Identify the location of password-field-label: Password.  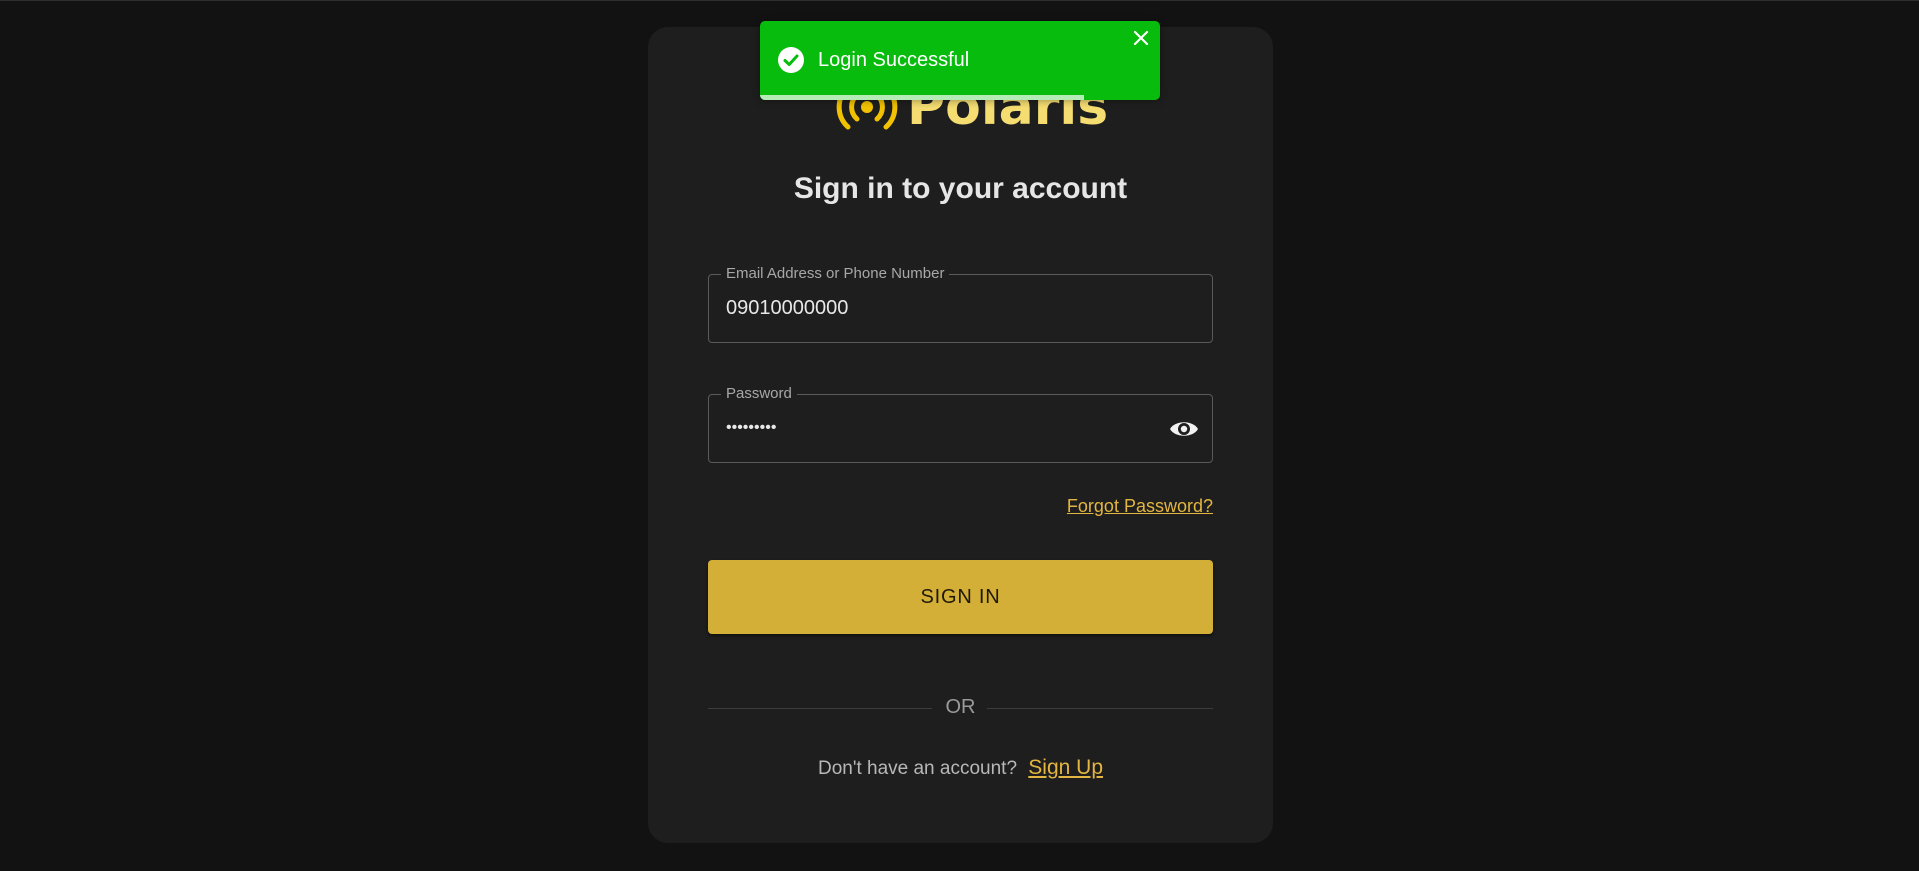
(759, 394).